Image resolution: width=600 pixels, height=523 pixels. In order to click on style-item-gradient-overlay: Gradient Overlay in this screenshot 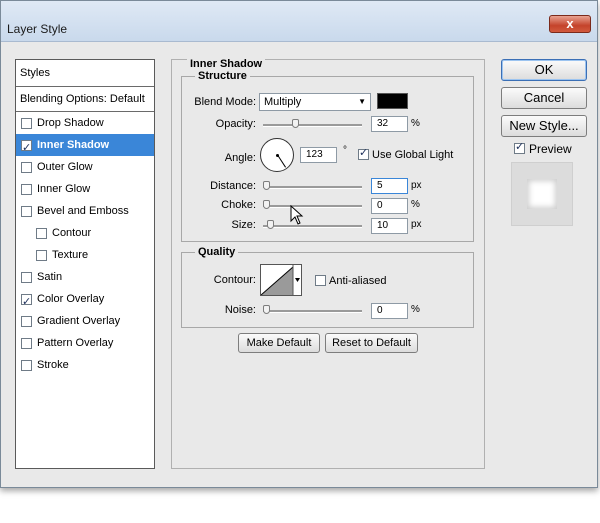, I will do `click(85, 321)`.